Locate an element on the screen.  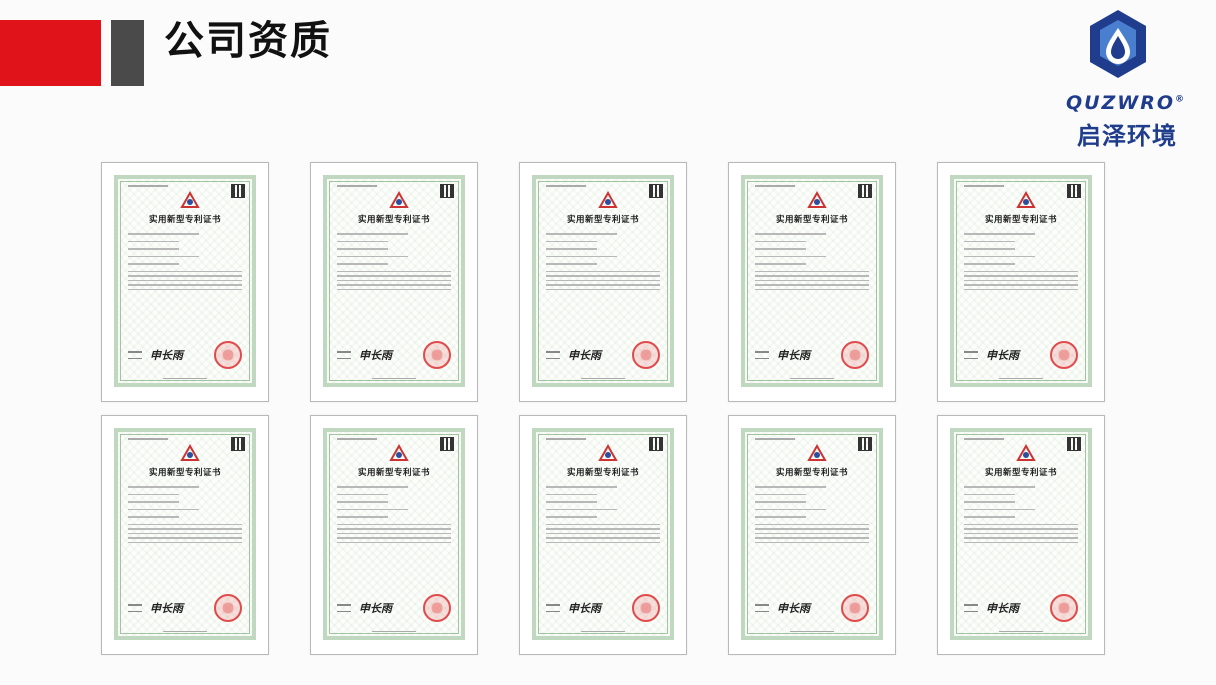
registered-mark: ® is located at coordinates (1181, 99).